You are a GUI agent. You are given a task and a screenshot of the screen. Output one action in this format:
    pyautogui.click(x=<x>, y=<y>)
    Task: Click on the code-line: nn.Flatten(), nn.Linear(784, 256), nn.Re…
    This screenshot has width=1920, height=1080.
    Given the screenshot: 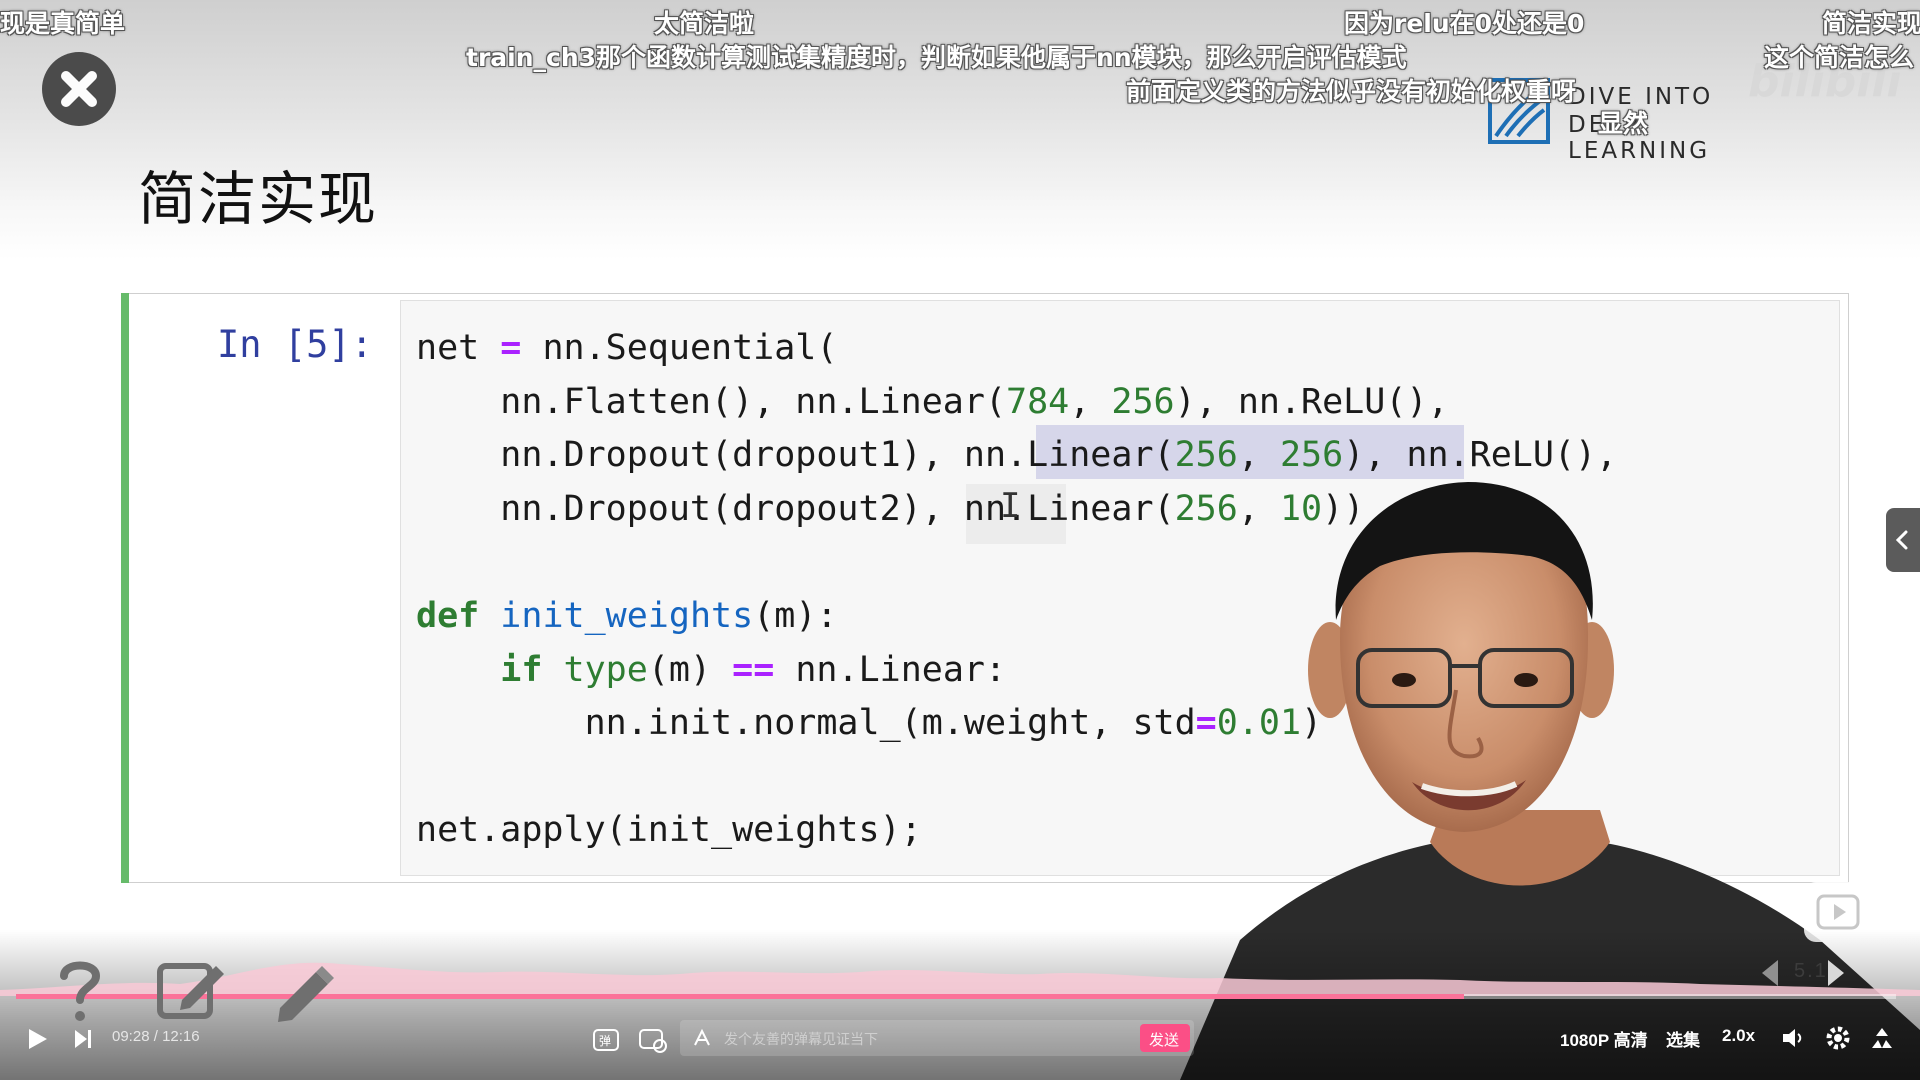 What is the action you would take?
    pyautogui.click(x=932, y=401)
    